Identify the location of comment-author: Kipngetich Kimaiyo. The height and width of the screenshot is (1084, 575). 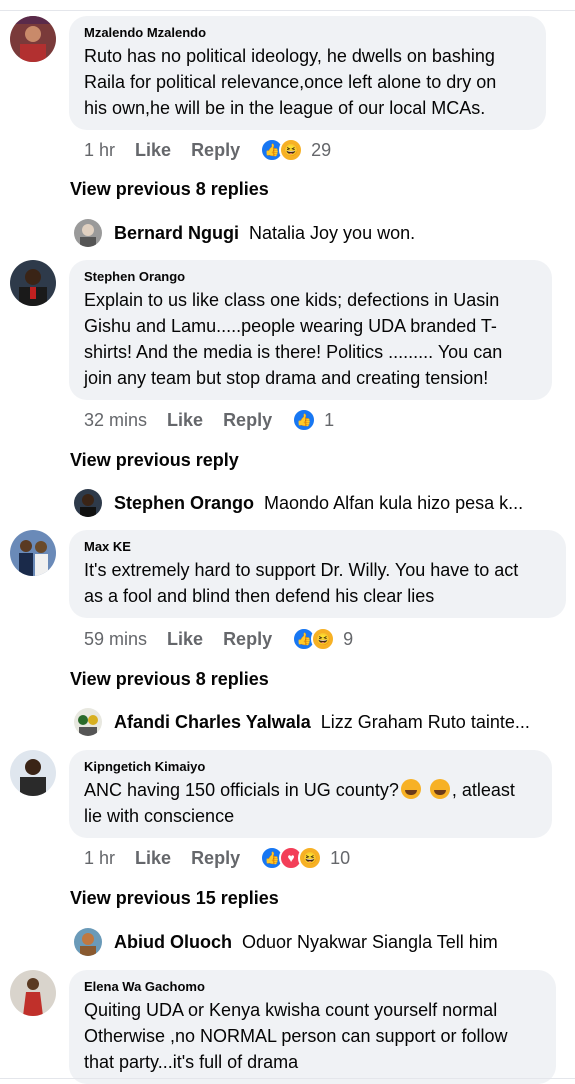
(311, 767).